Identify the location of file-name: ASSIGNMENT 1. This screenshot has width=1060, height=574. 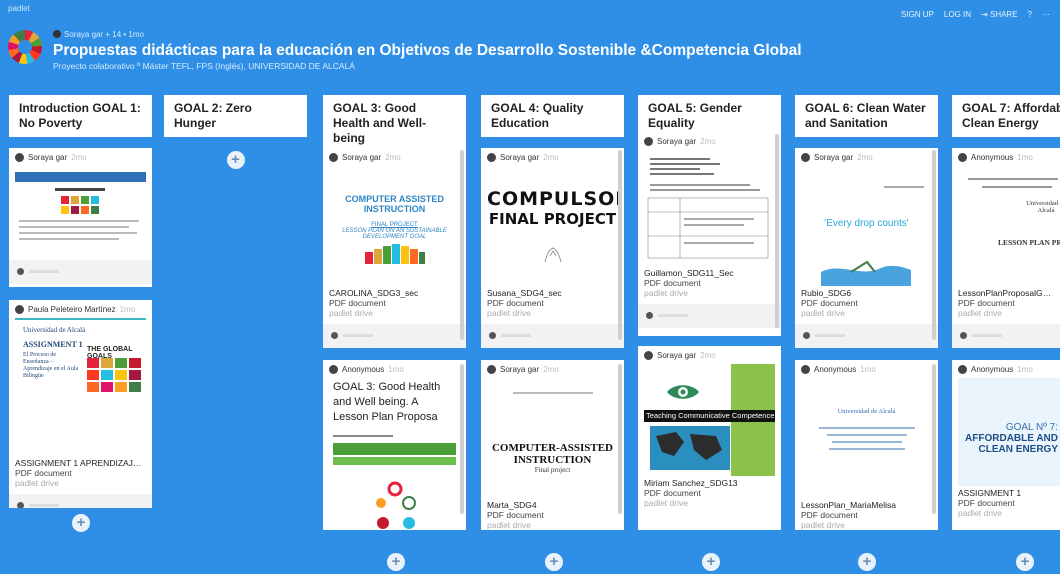
(1006, 493).